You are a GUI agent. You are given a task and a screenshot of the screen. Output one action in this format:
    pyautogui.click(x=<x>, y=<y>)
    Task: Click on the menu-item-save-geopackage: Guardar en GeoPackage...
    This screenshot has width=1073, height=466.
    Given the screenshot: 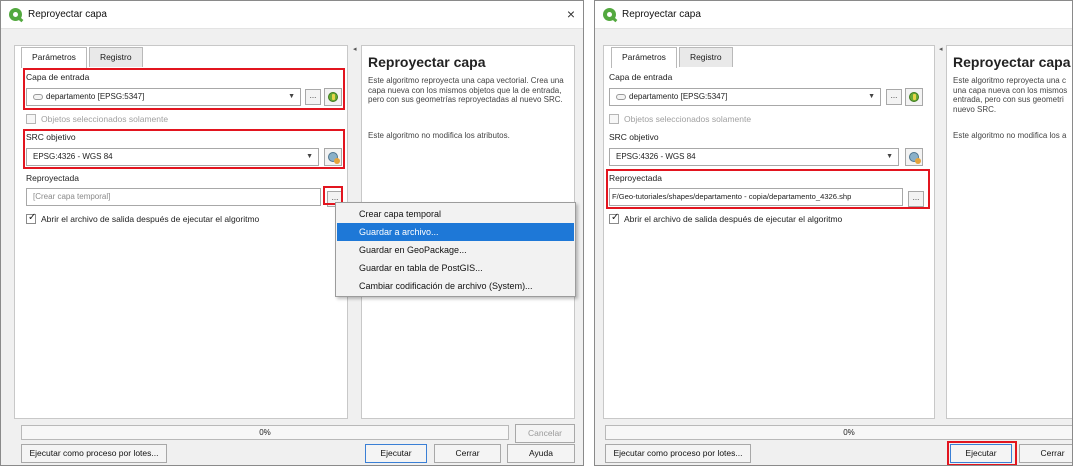 What is the action you would take?
    pyautogui.click(x=455, y=250)
    